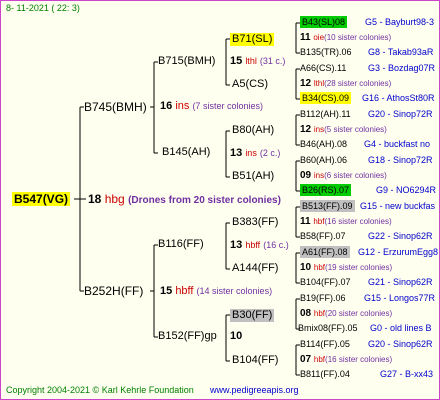  I want to click on gen1-drone-line: 16 ins (7 sister colonies), so click(211, 106).